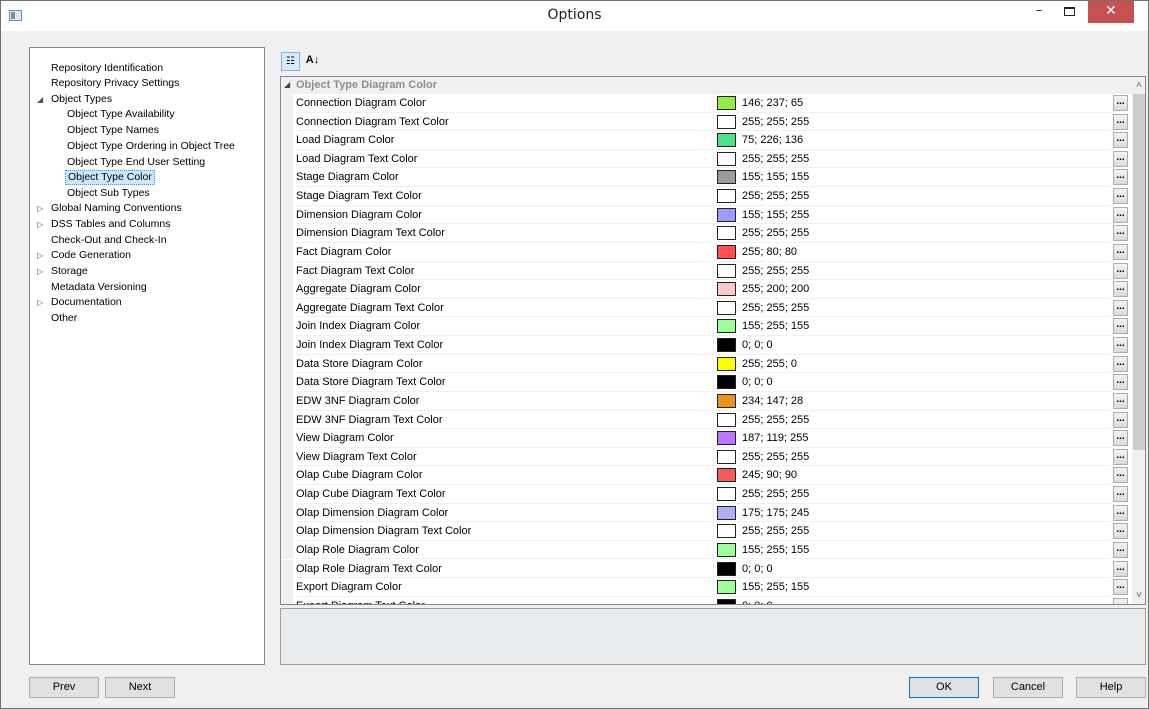 Image resolution: width=1149 pixels, height=709 pixels. What do you see at coordinates (912, 289) in the screenshot?
I see `property-value: 255; 200; 200` at bounding box center [912, 289].